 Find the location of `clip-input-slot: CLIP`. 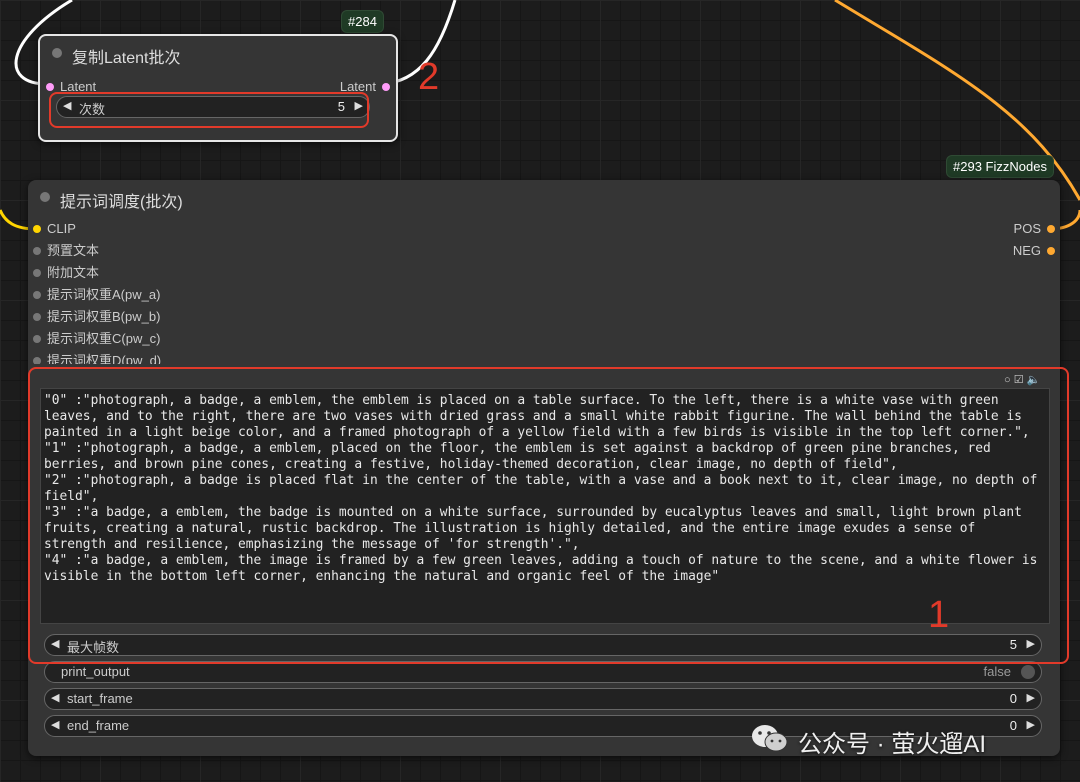

clip-input-slot: CLIP is located at coordinates (54, 229).